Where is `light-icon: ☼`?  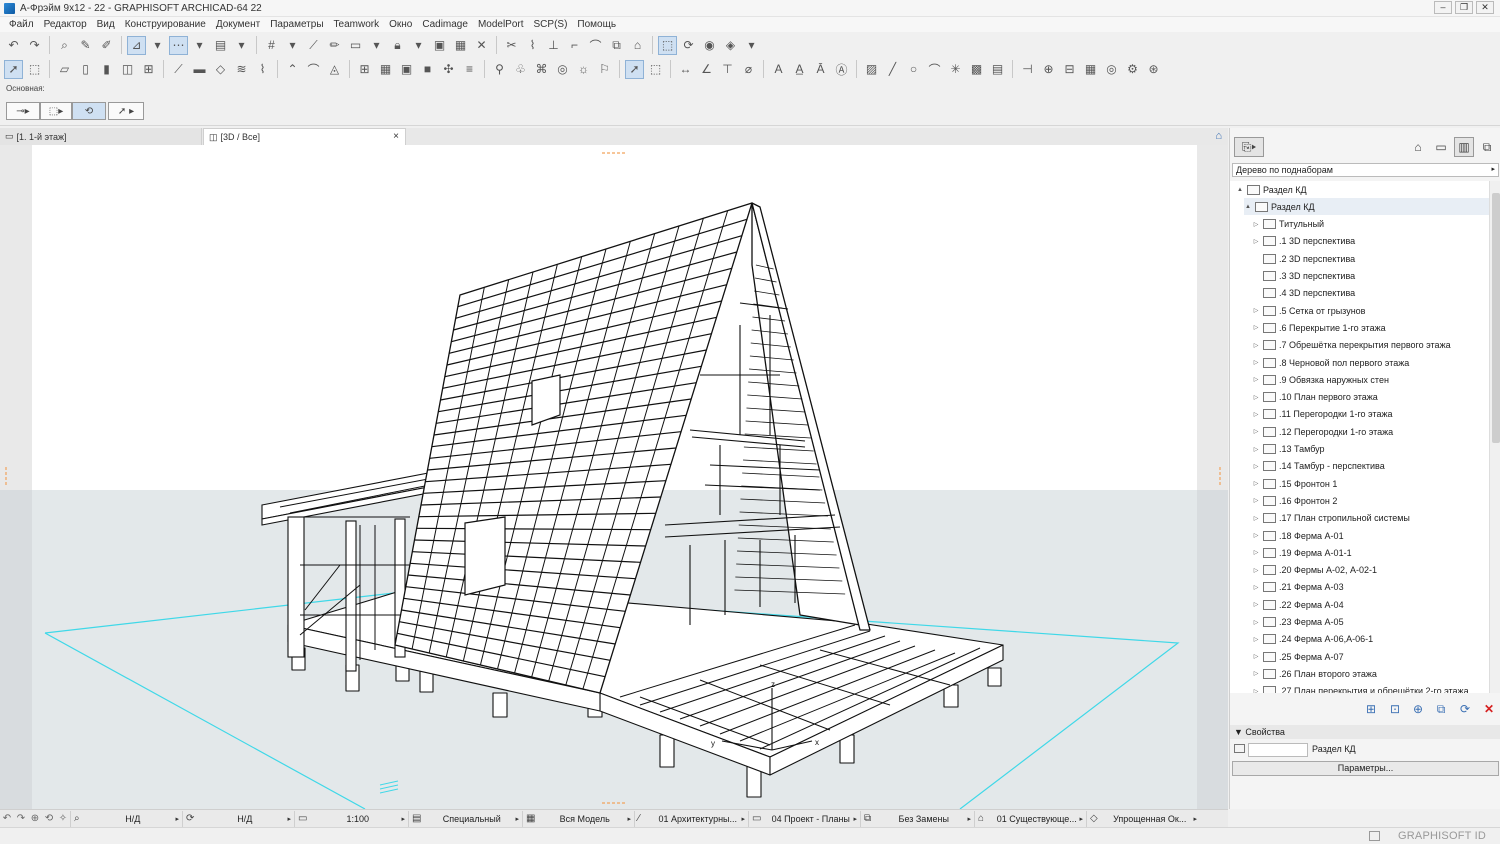 light-icon: ☼ is located at coordinates (583, 69).